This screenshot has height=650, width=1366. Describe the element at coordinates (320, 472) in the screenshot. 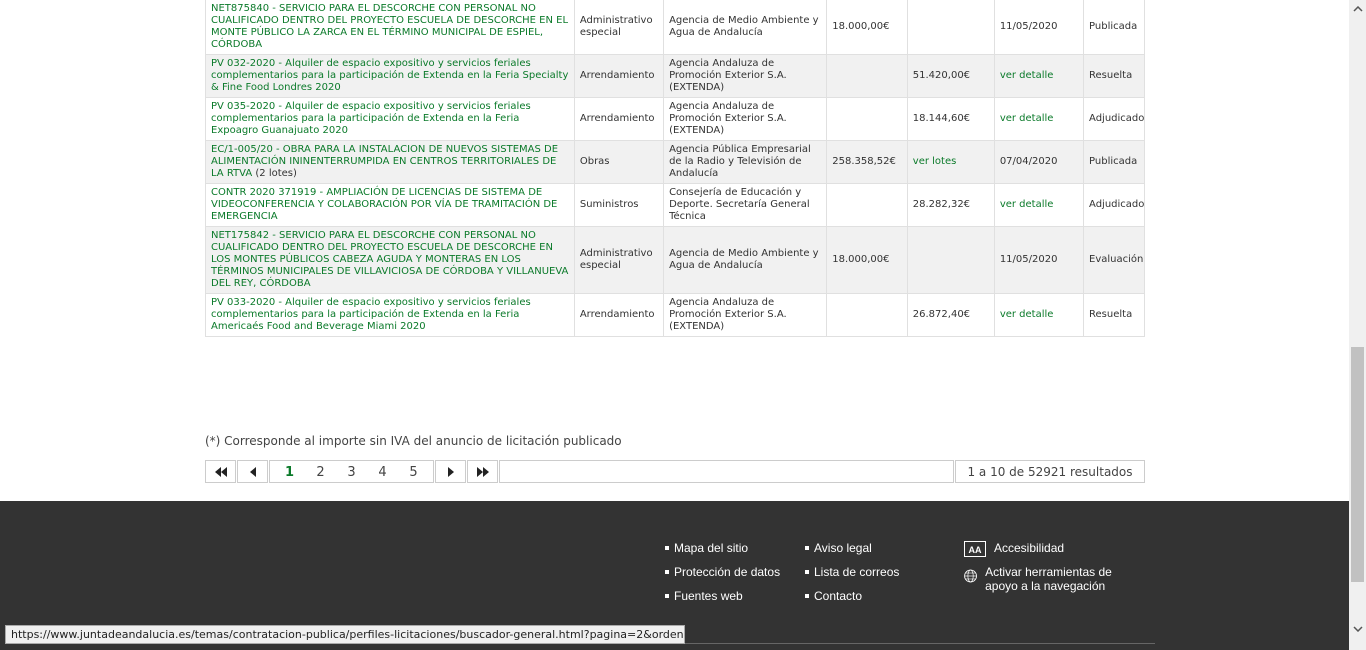

I see `page-link-2: 2` at that location.